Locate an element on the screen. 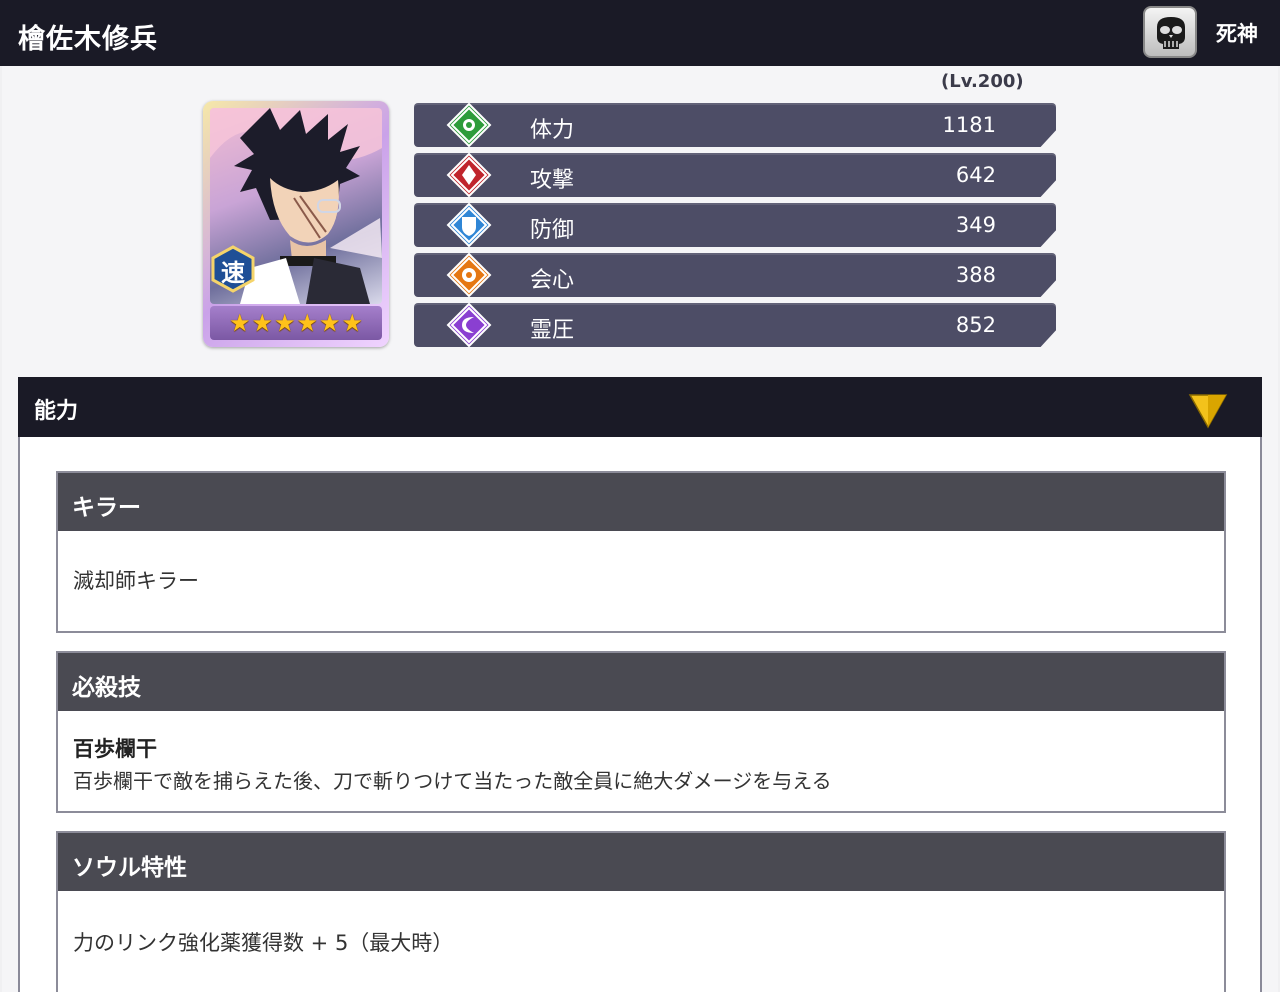 This screenshot has width=1280, height=992. skull-mask-icon is located at coordinates (1170, 32).